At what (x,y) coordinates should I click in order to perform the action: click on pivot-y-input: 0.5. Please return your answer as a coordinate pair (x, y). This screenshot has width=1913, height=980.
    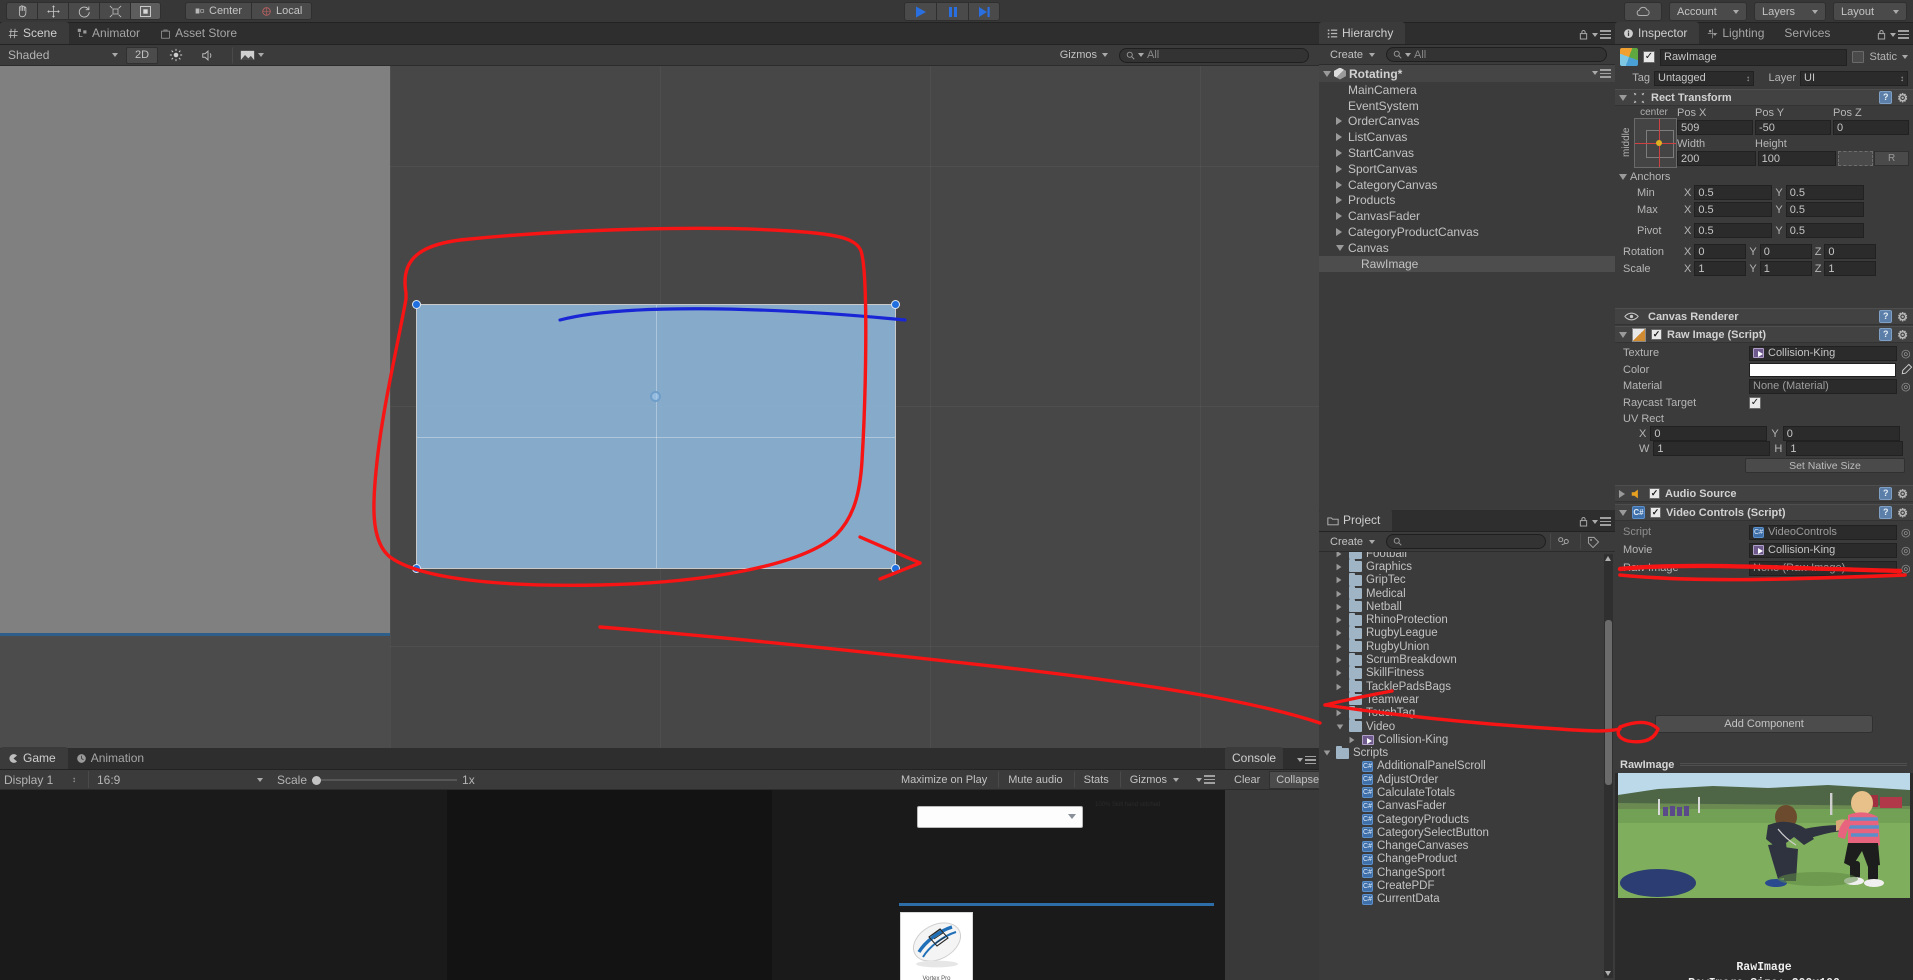
    Looking at the image, I should click on (1824, 230).